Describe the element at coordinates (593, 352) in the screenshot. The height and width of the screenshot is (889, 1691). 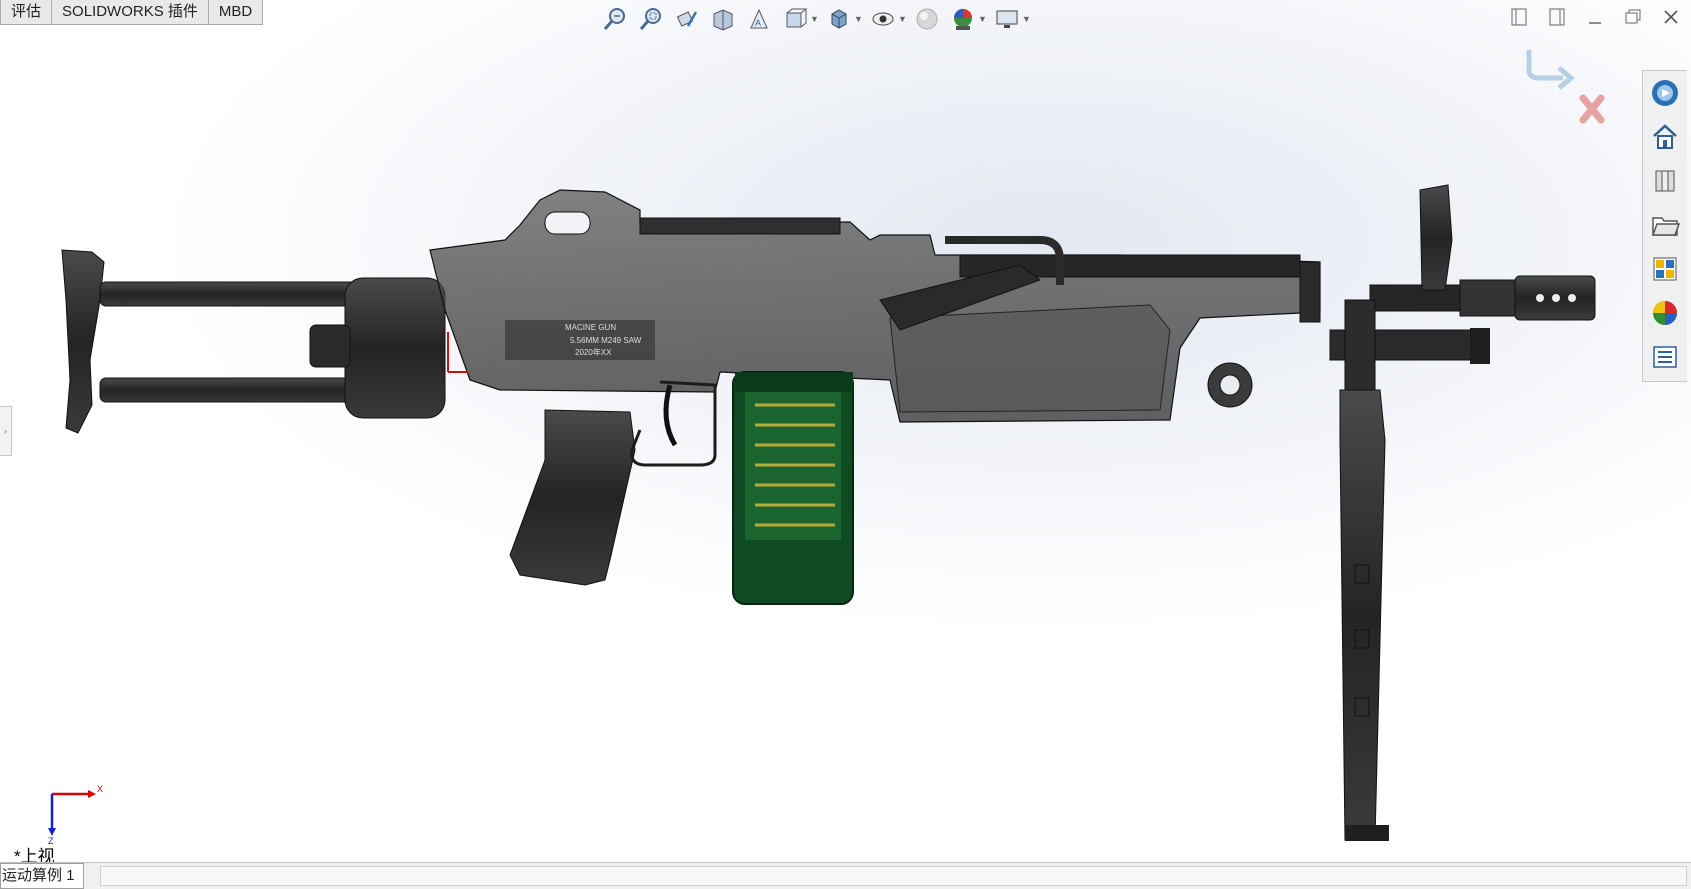
I see `receiver-engraving-3: 2020年XX` at that location.